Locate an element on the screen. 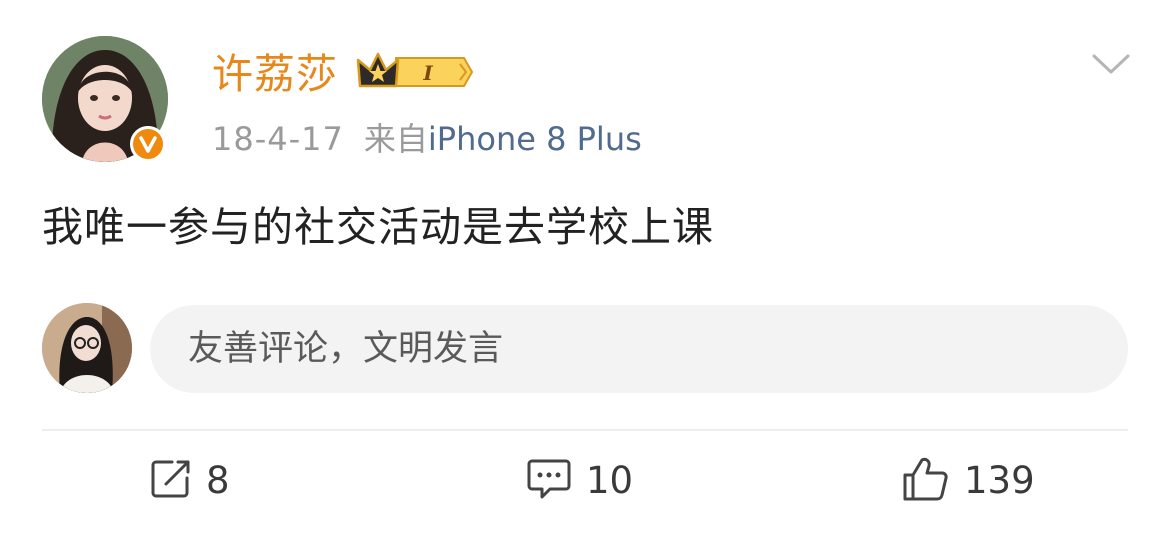 The width and height of the screenshot is (1170, 535). watermark-fade is located at coordinates (1100, 507).